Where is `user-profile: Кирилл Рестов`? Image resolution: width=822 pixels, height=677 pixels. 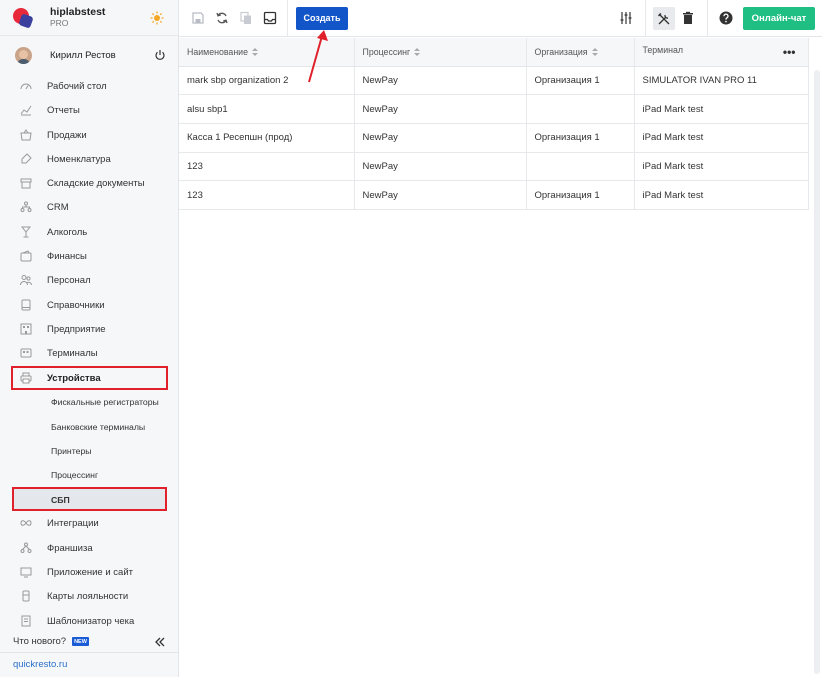 user-profile: Кирилл Рестов is located at coordinates (89, 55).